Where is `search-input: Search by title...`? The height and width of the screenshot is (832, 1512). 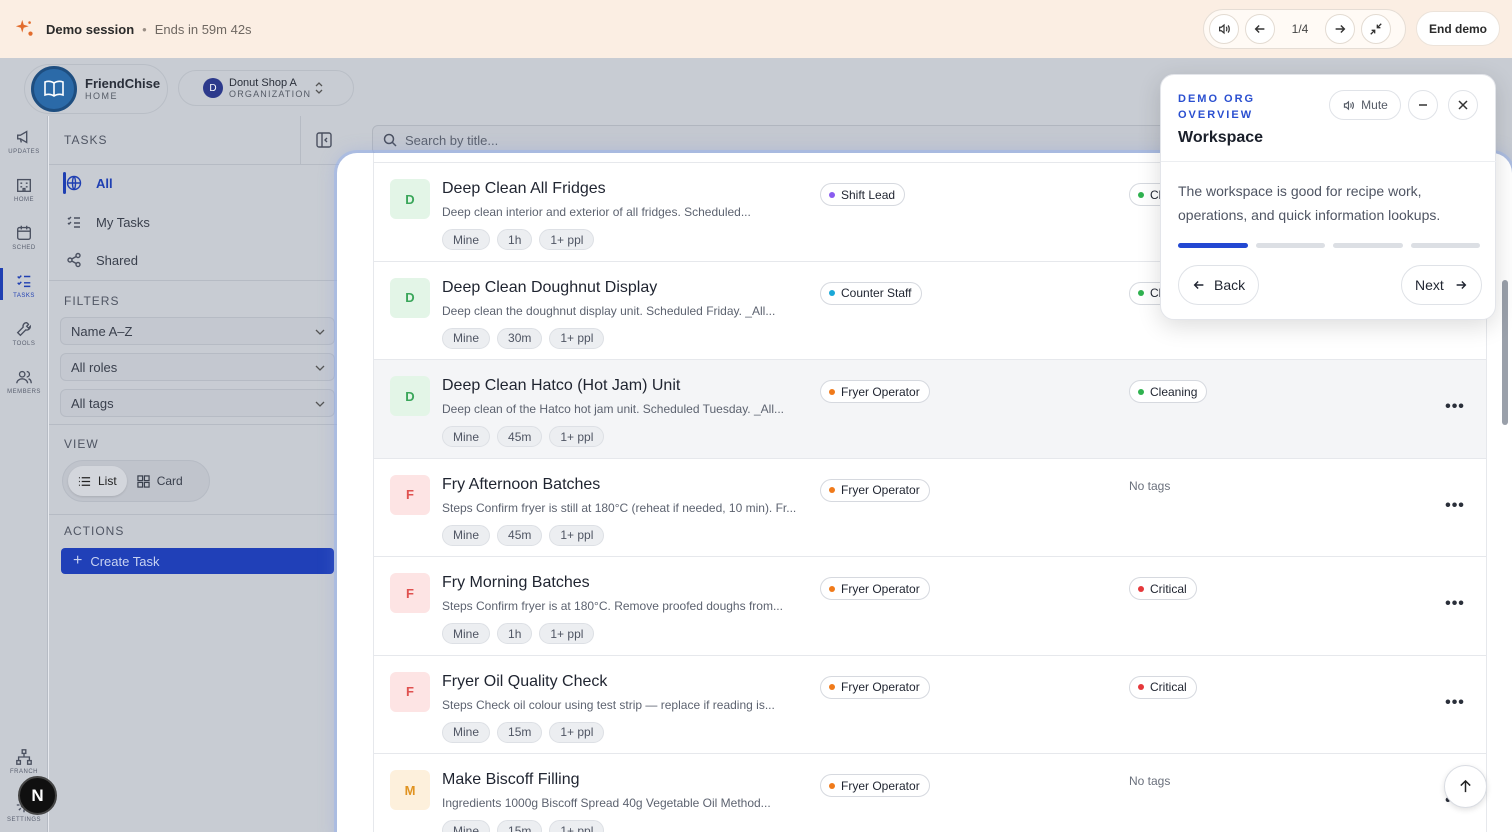
search-input: Search by title... is located at coordinates (822, 140).